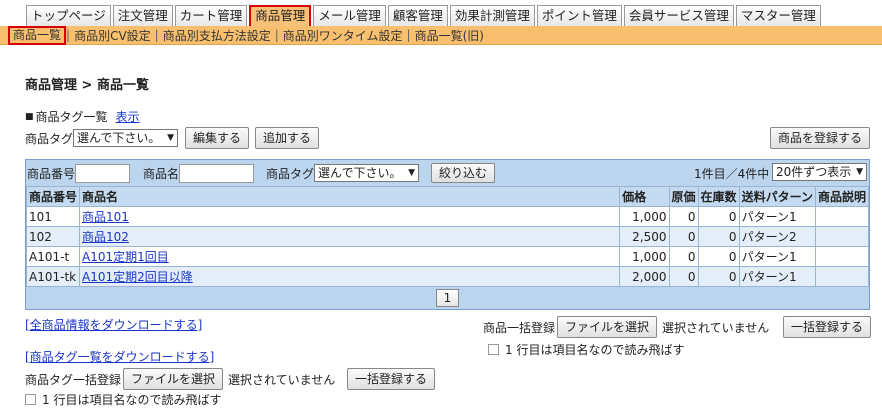 The width and height of the screenshot is (882, 415). What do you see at coordinates (103, 173) in the screenshot?
I see `product-no-input` at bounding box center [103, 173].